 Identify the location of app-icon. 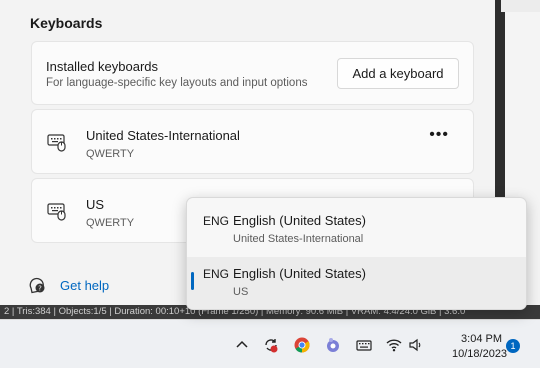
(333, 345).